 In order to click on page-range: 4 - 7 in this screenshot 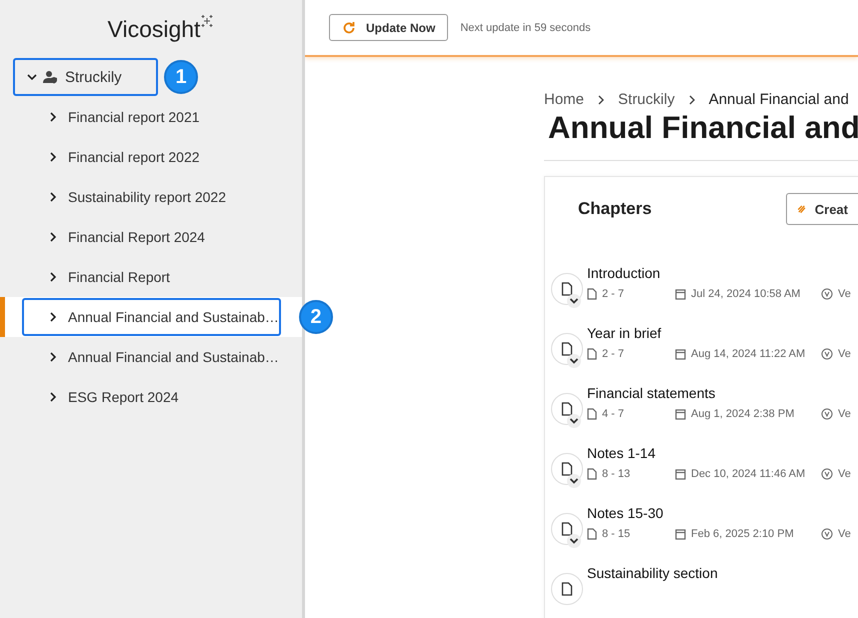, I will do `click(613, 414)`.